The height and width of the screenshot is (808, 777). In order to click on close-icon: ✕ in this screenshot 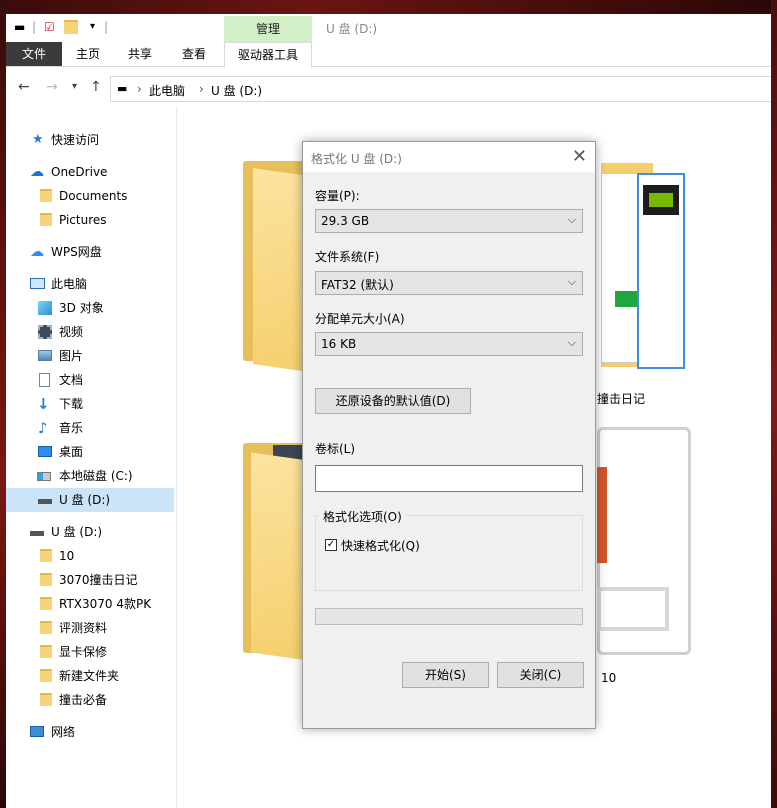, I will do `click(579, 156)`.